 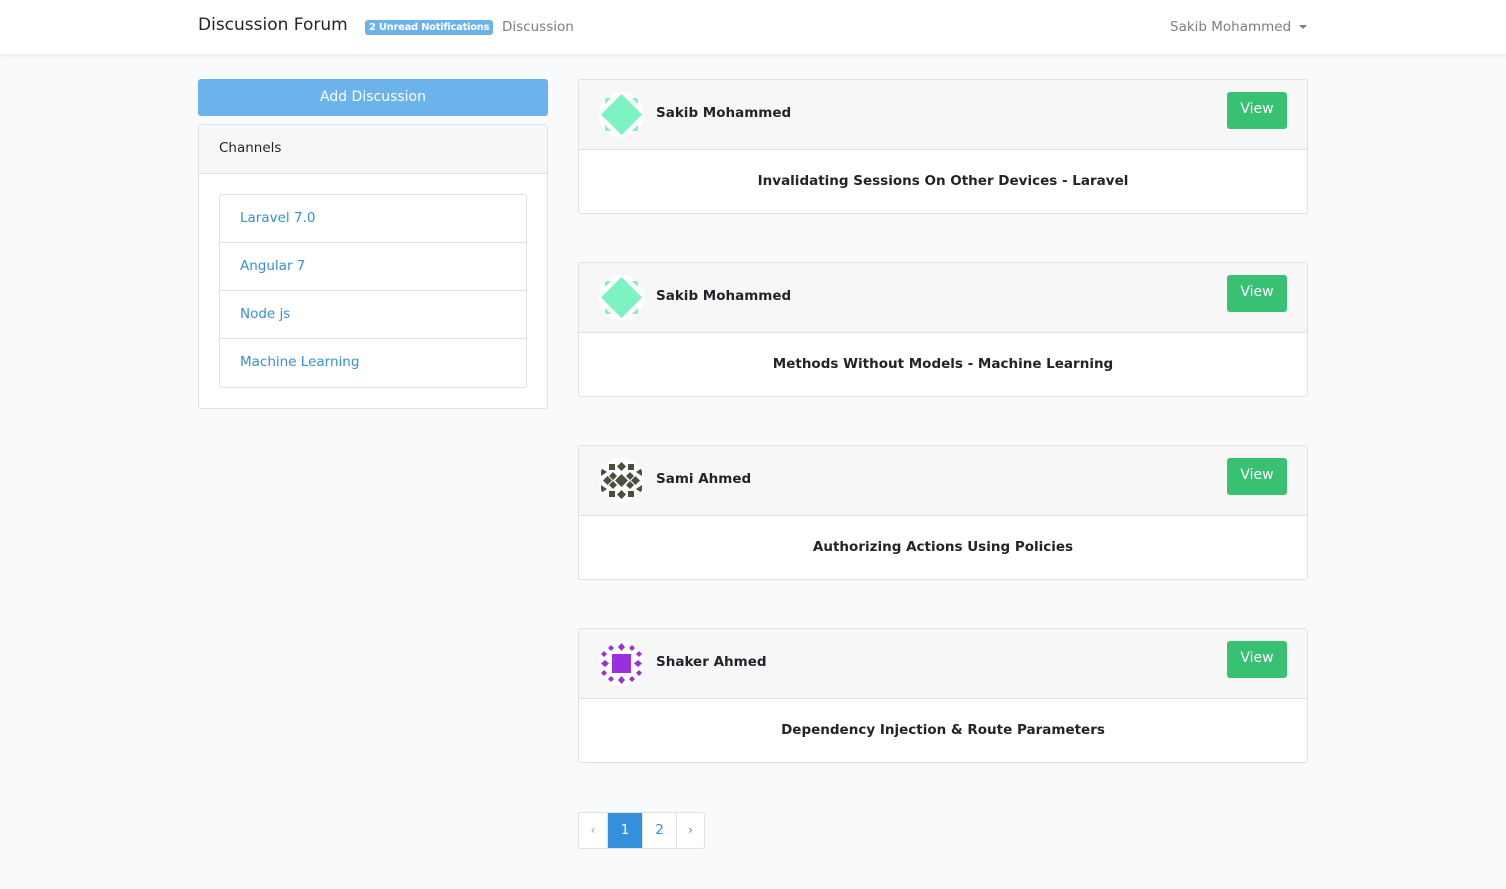 I want to click on nav-link-discussion: Discussion, so click(x=538, y=27).